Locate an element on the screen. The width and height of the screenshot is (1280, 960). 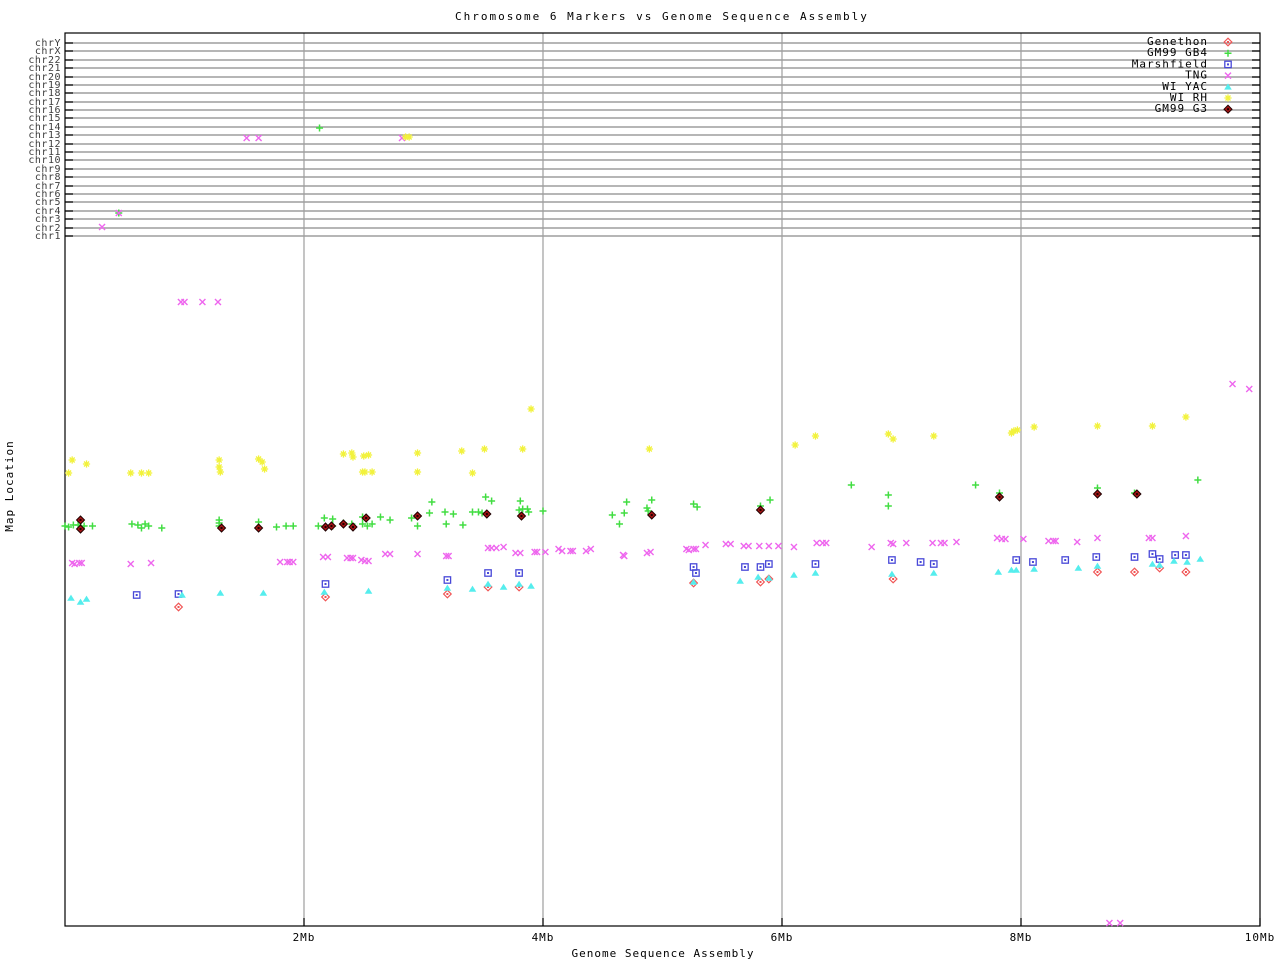
chromosome-label: chr1 is located at coordinates (48, 236).